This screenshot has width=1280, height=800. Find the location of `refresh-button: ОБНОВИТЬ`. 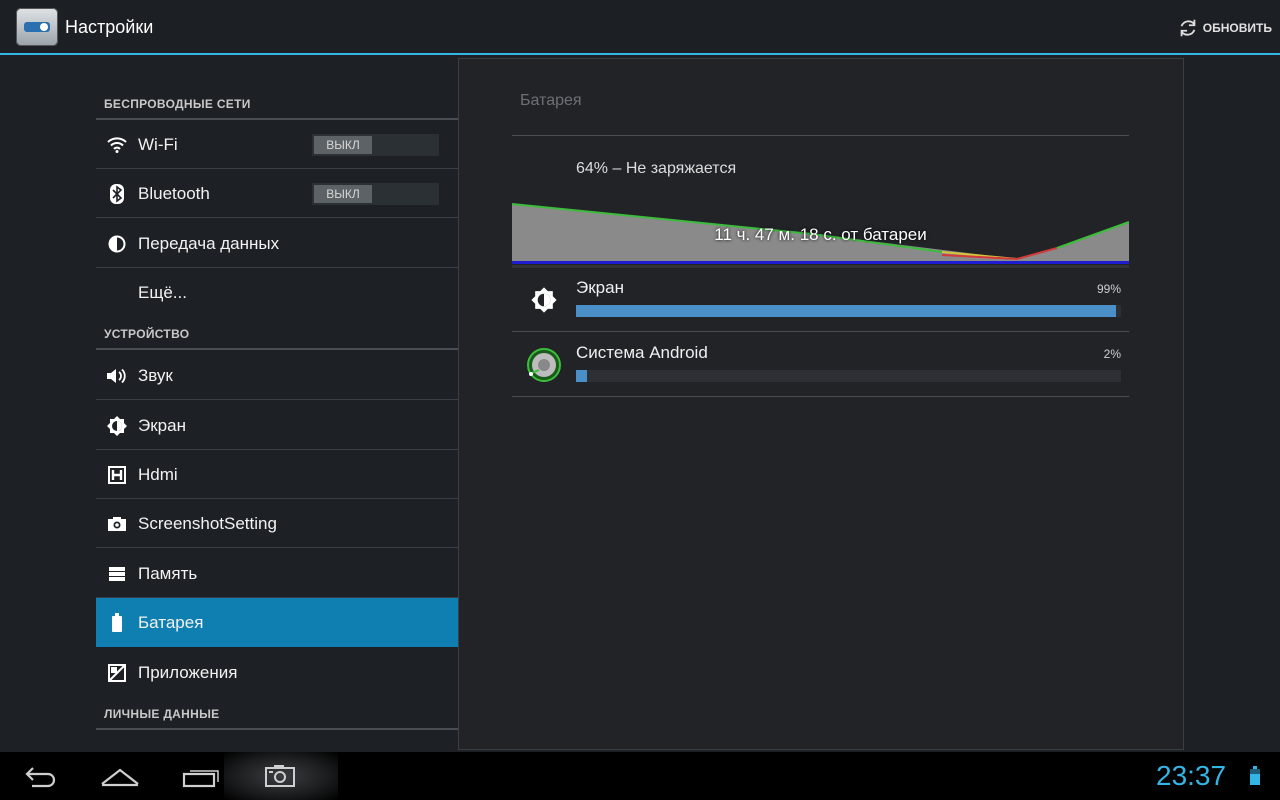

refresh-button: ОБНОВИТЬ is located at coordinates (1224, 28).